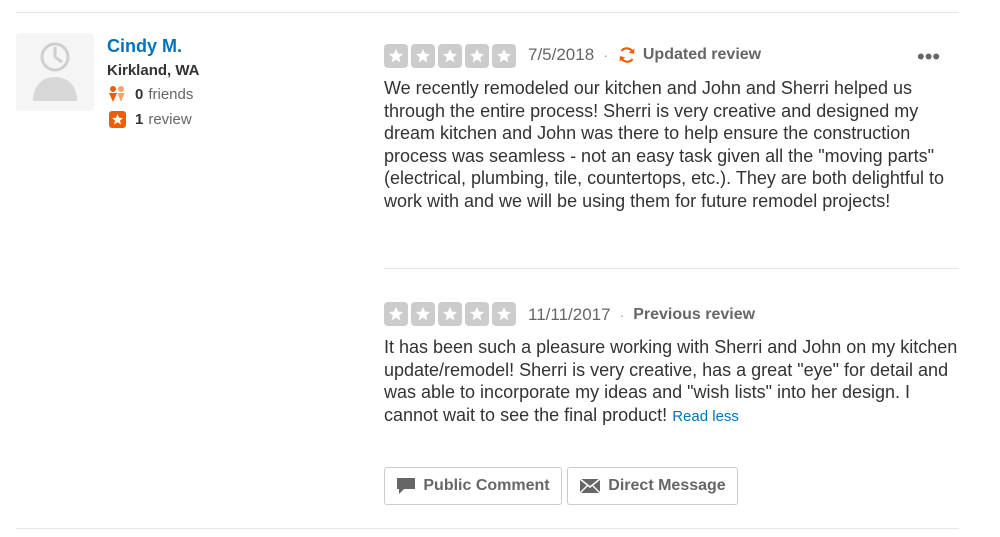  What do you see at coordinates (487, 528) in the screenshot?
I see `bottom-divider` at bounding box center [487, 528].